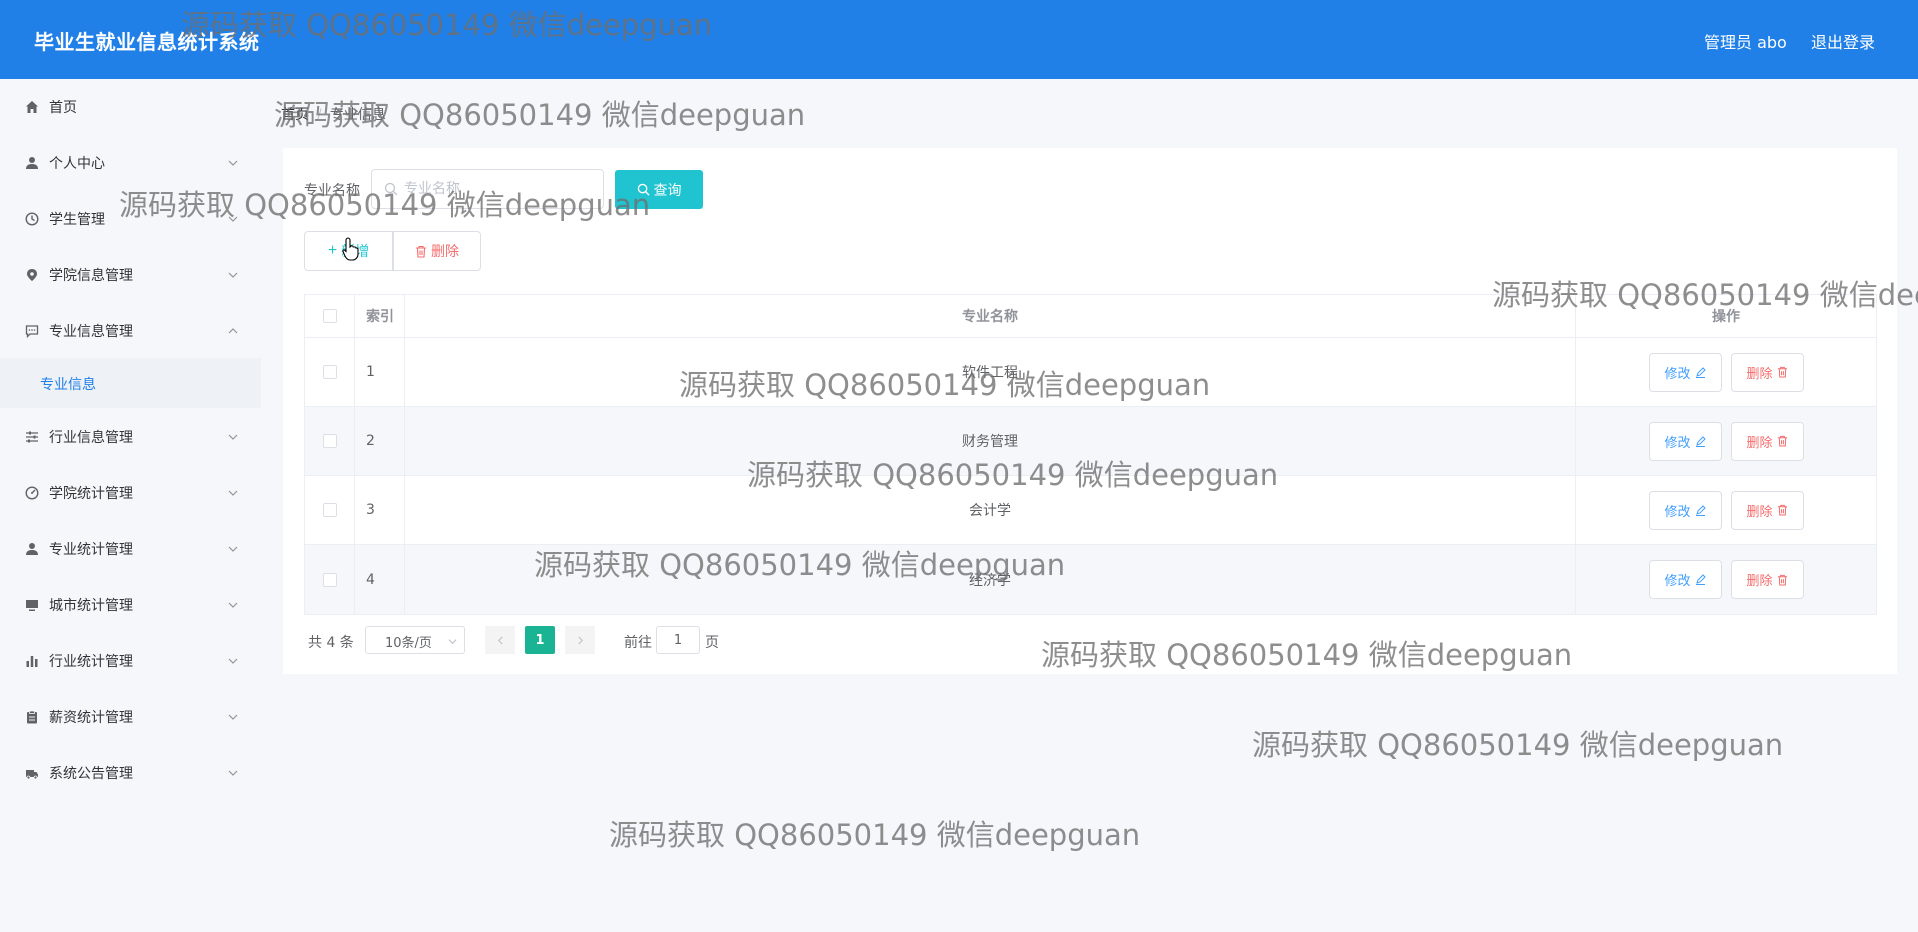 The height and width of the screenshot is (932, 1918). What do you see at coordinates (32, 275) in the screenshot?
I see `location-icon` at bounding box center [32, 275].